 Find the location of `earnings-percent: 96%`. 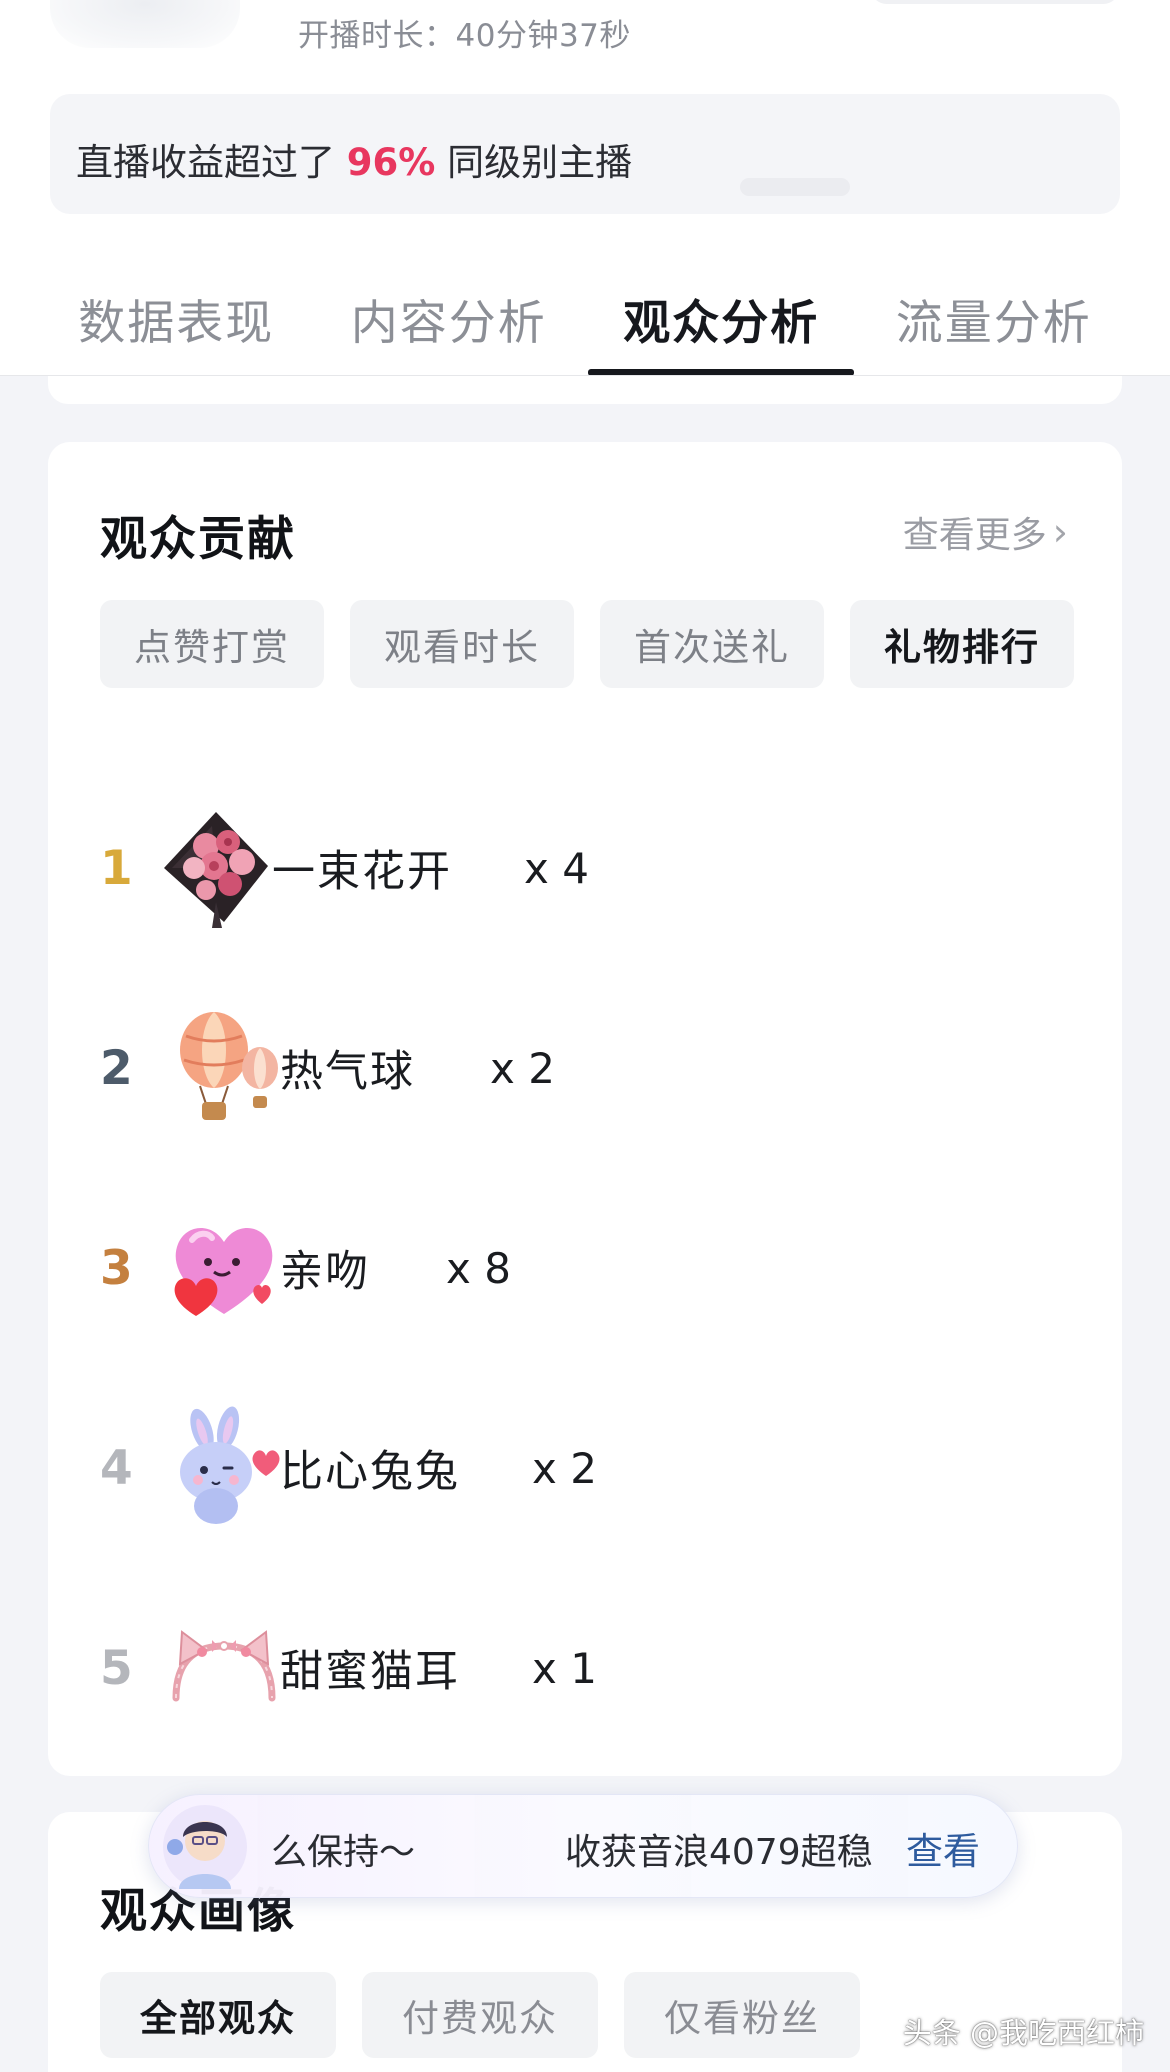

earnings-percent: 96% is located at coordinates (391, 162).